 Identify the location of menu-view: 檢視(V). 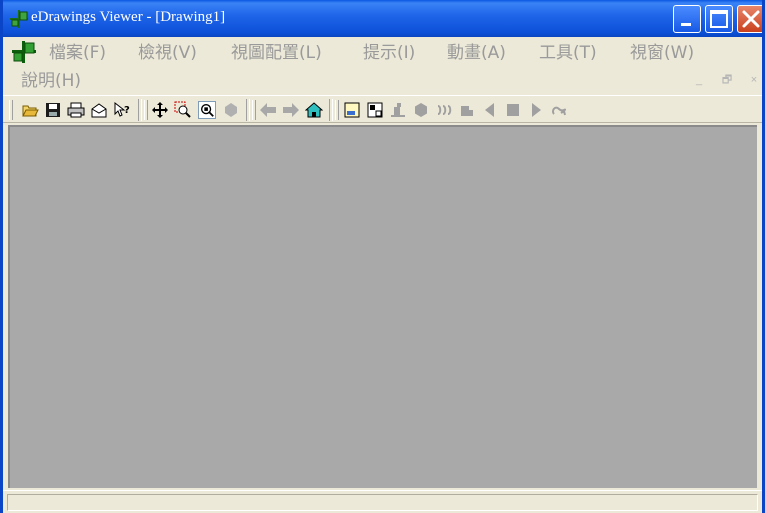
(167, 53).